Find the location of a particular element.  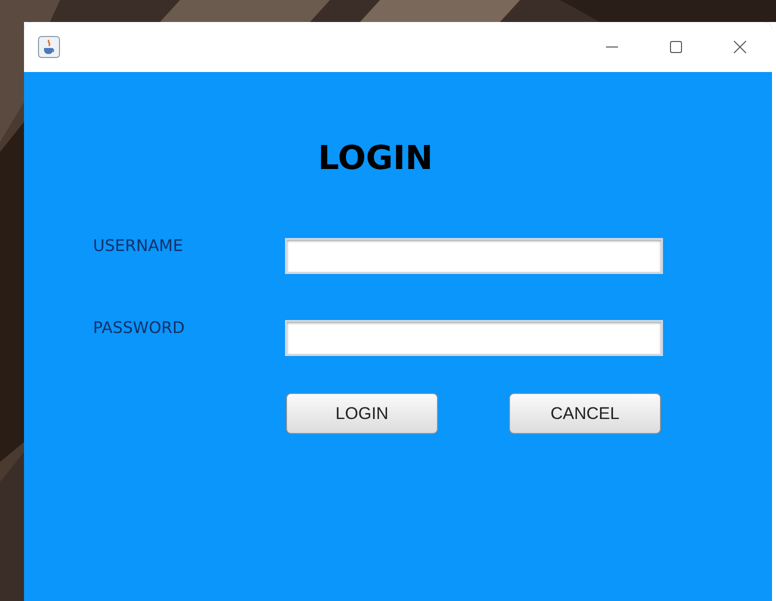

minimize-icon is located at coordinates (612, 47).